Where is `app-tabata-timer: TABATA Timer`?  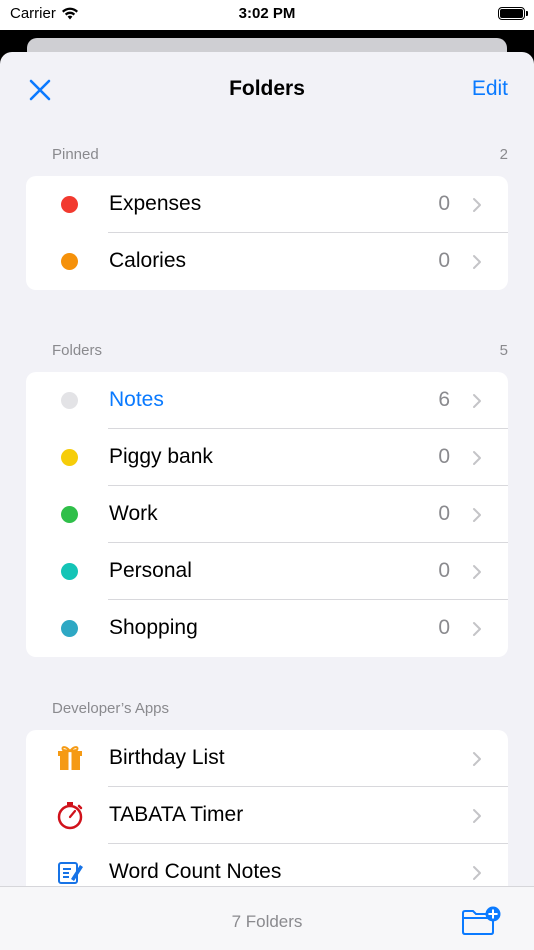 app-tabata-timer: TABATA Timer is located at coordinates (267, 815).